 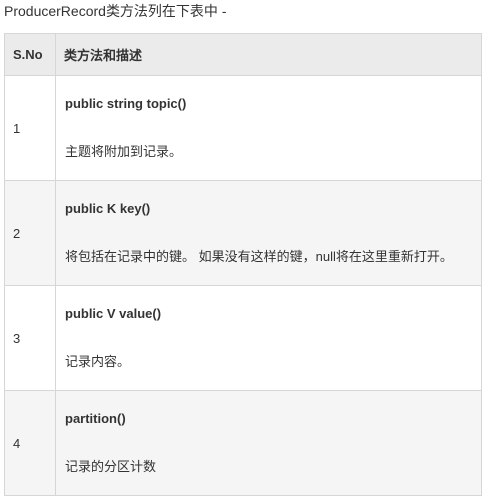 I want to click on method-description: 将包括在记录中的键。 如果没有这样的键，null将在这里重新打开。, so click(x=259, y=256).